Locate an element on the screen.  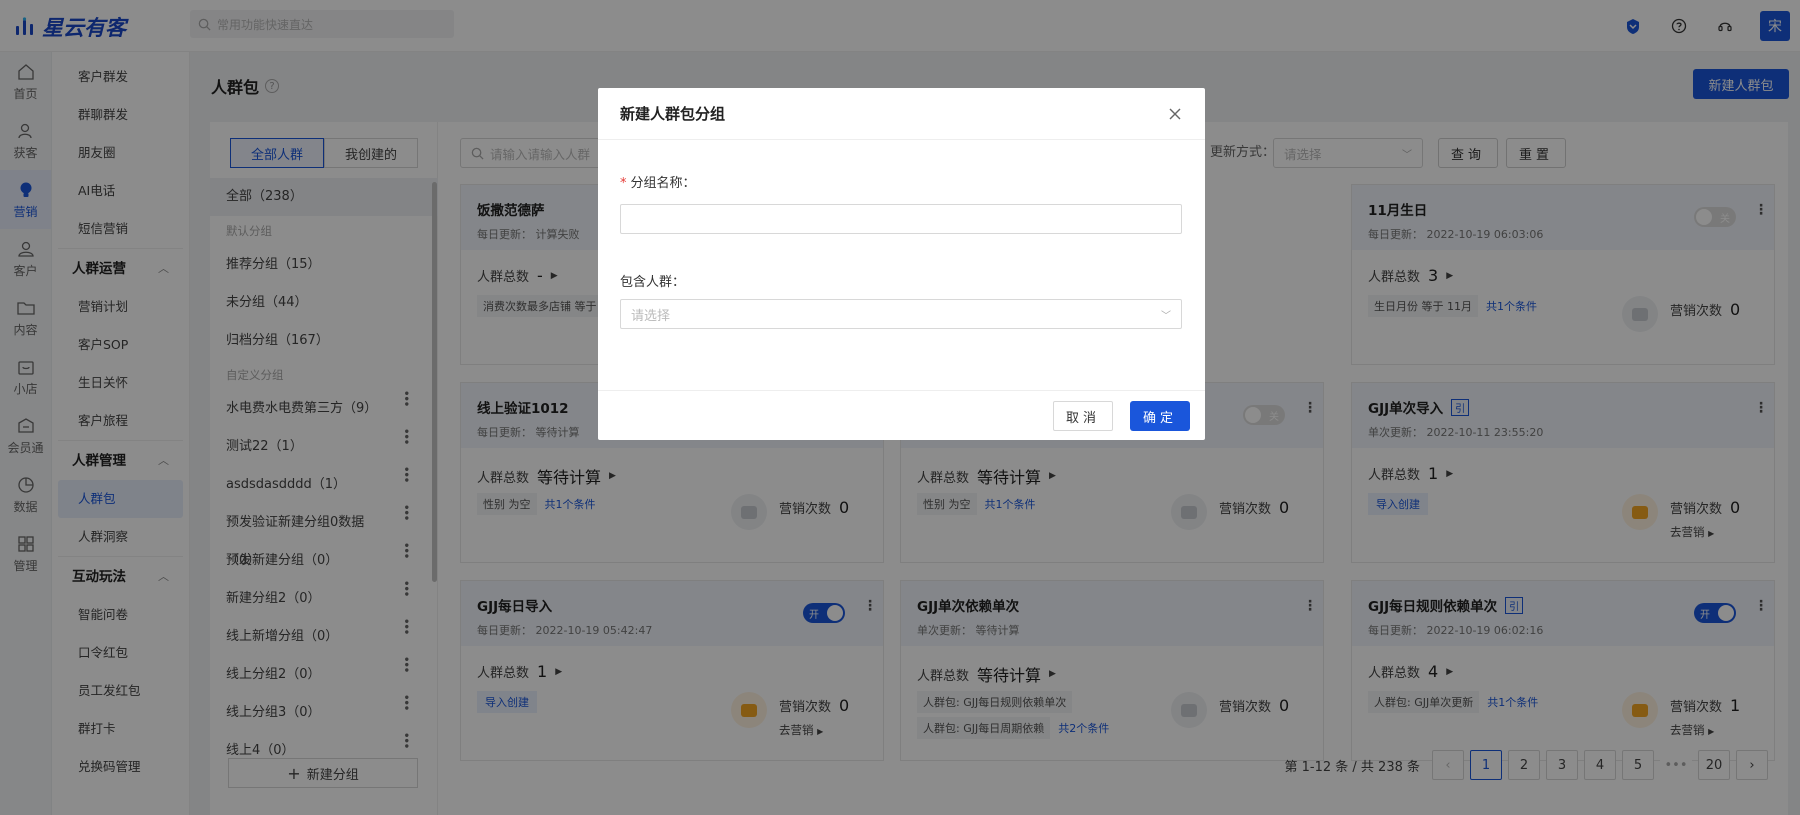
close-icon is located at coordinates (1175, 114).